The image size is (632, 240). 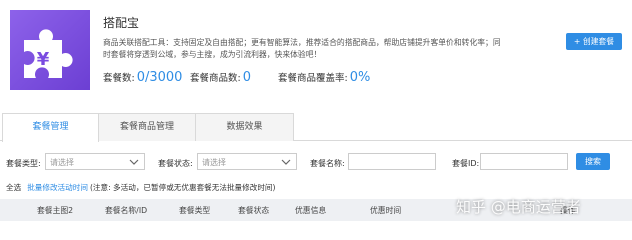 What do you see at coordinates (313, 78) in the screenshot?
I see `stat-label: 套餐商品覆盖率:` at bounding box center [313, 78].